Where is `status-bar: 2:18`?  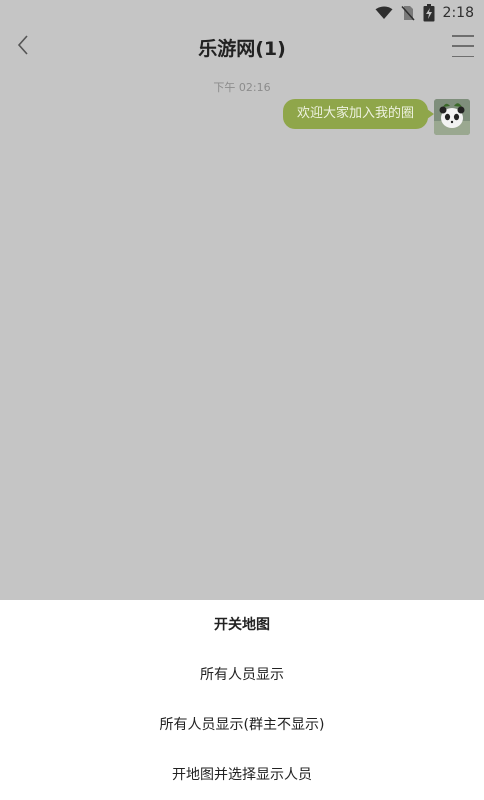 status-bar: 2:18 is located at coordinates (242, 13).